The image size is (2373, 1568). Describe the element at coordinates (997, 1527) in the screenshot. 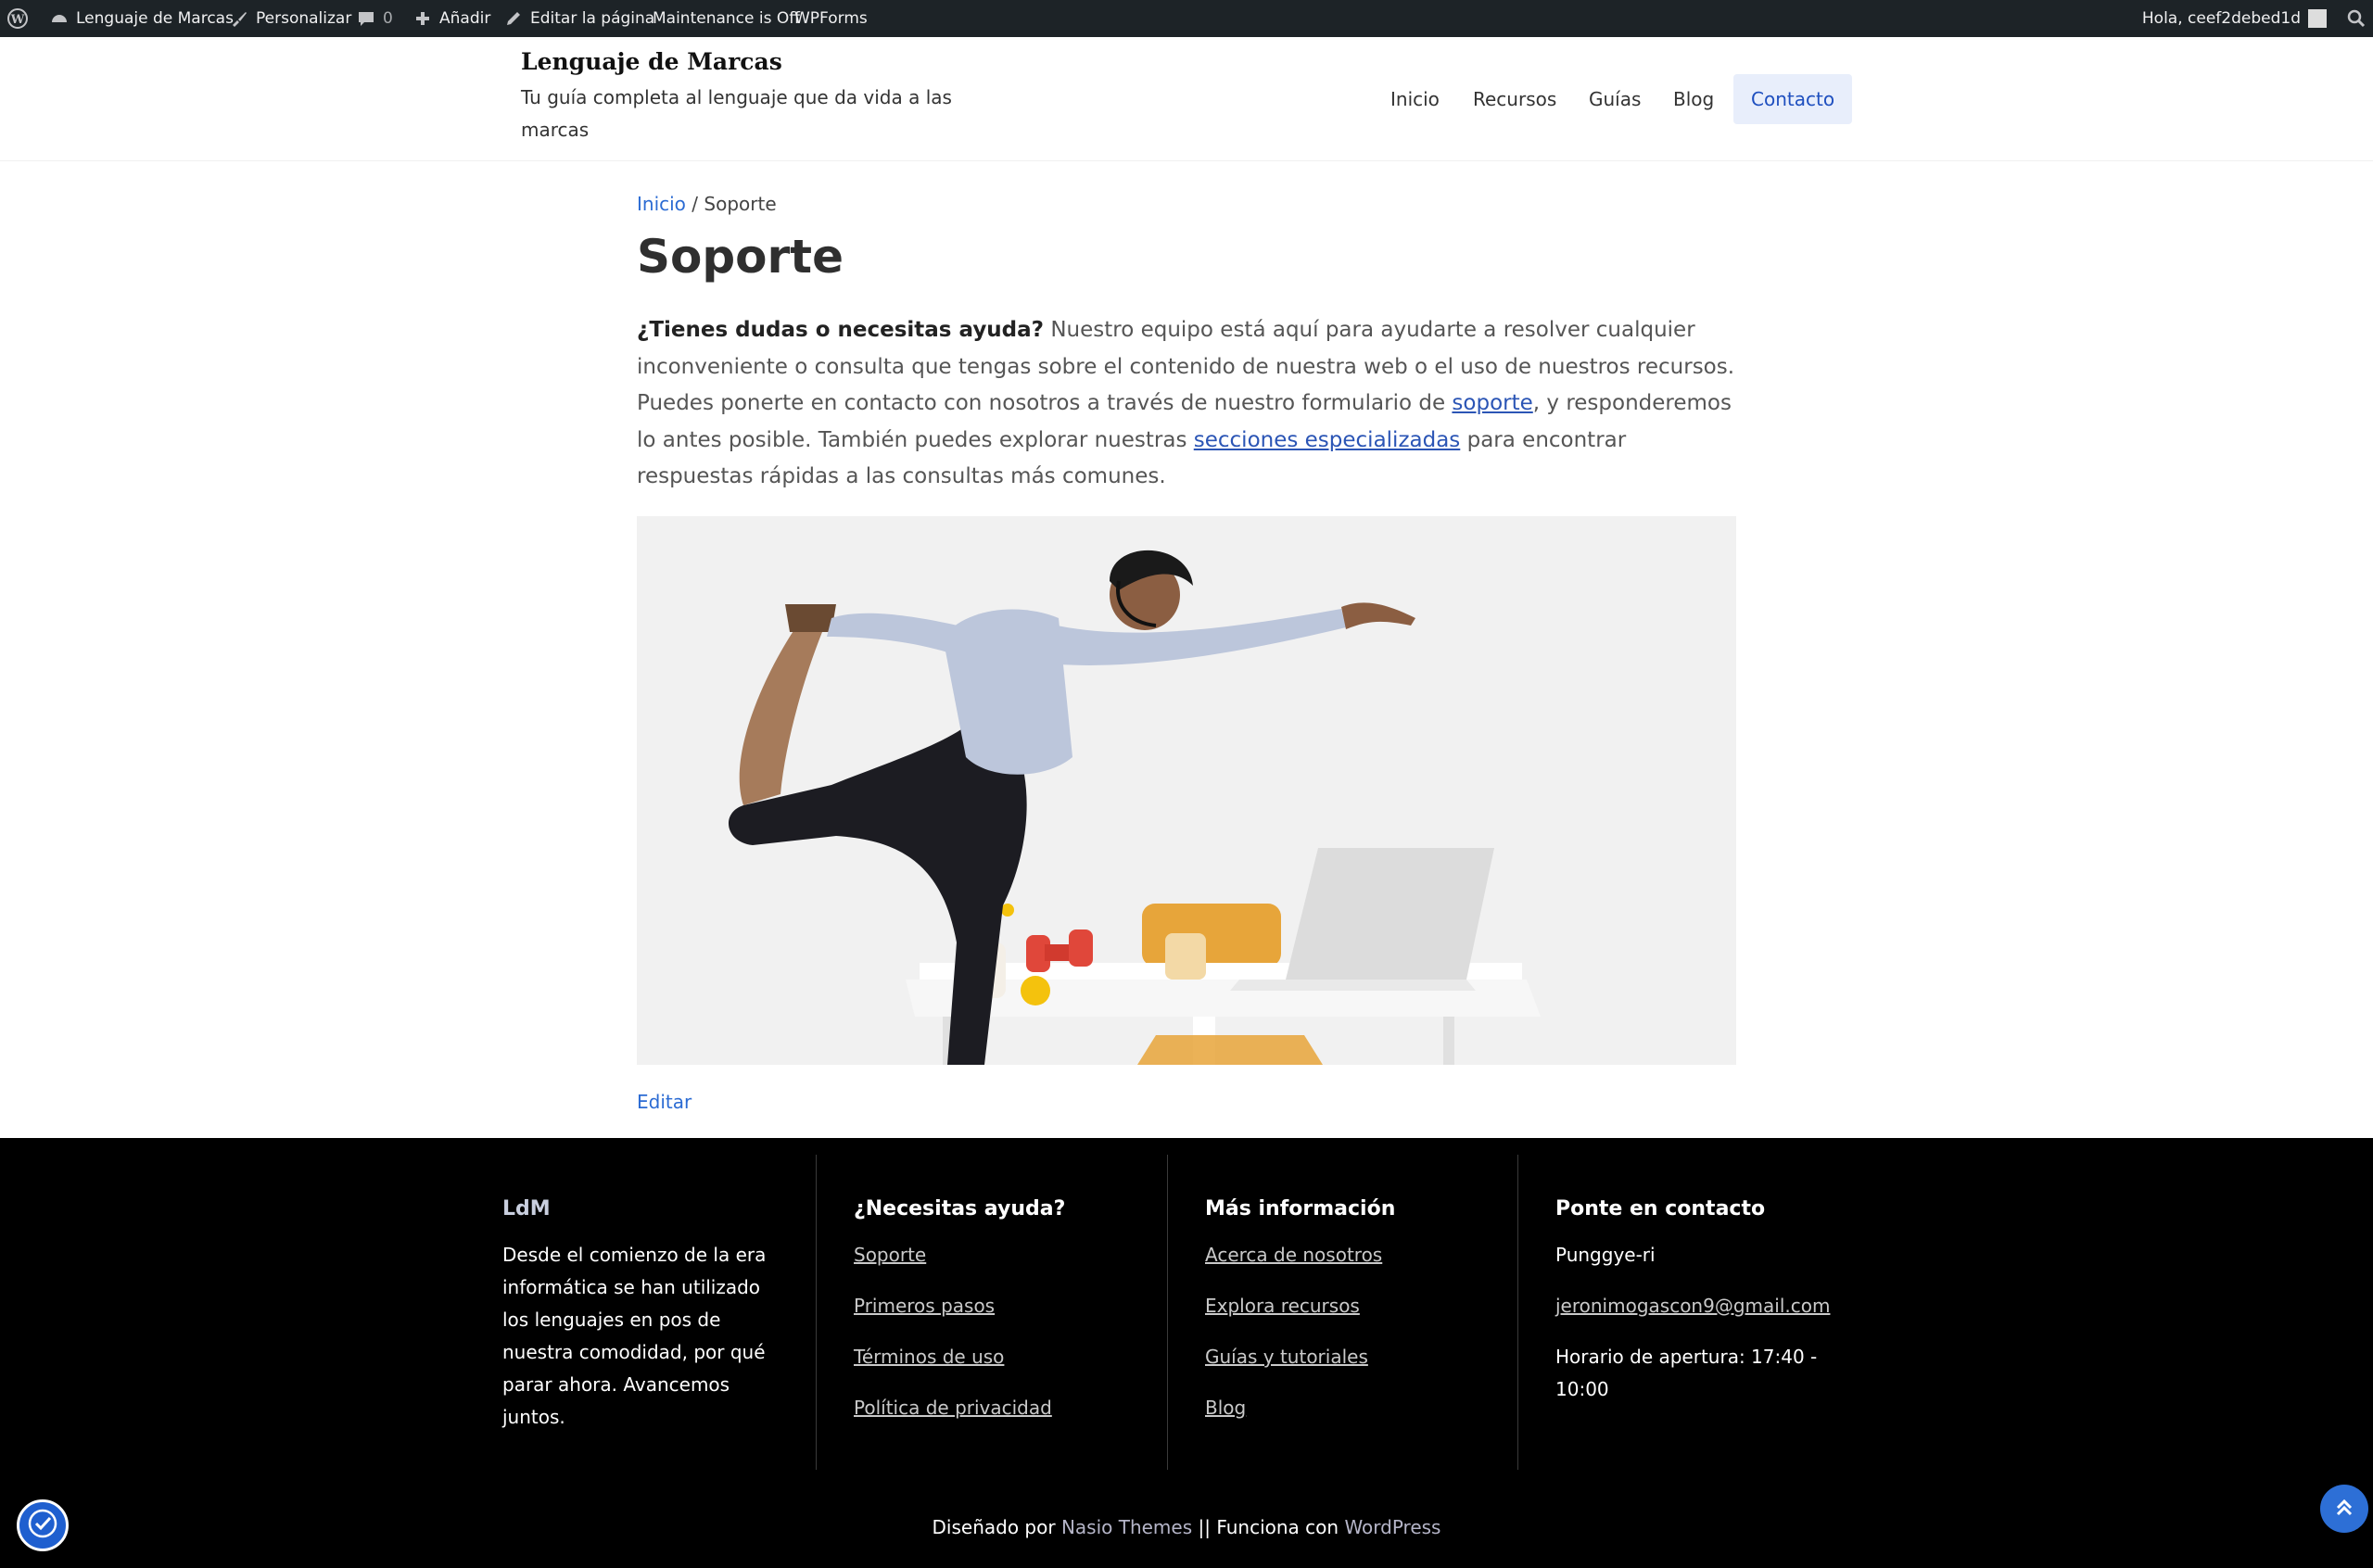

I see `credits-designed-by: Diseñado por` at that location.